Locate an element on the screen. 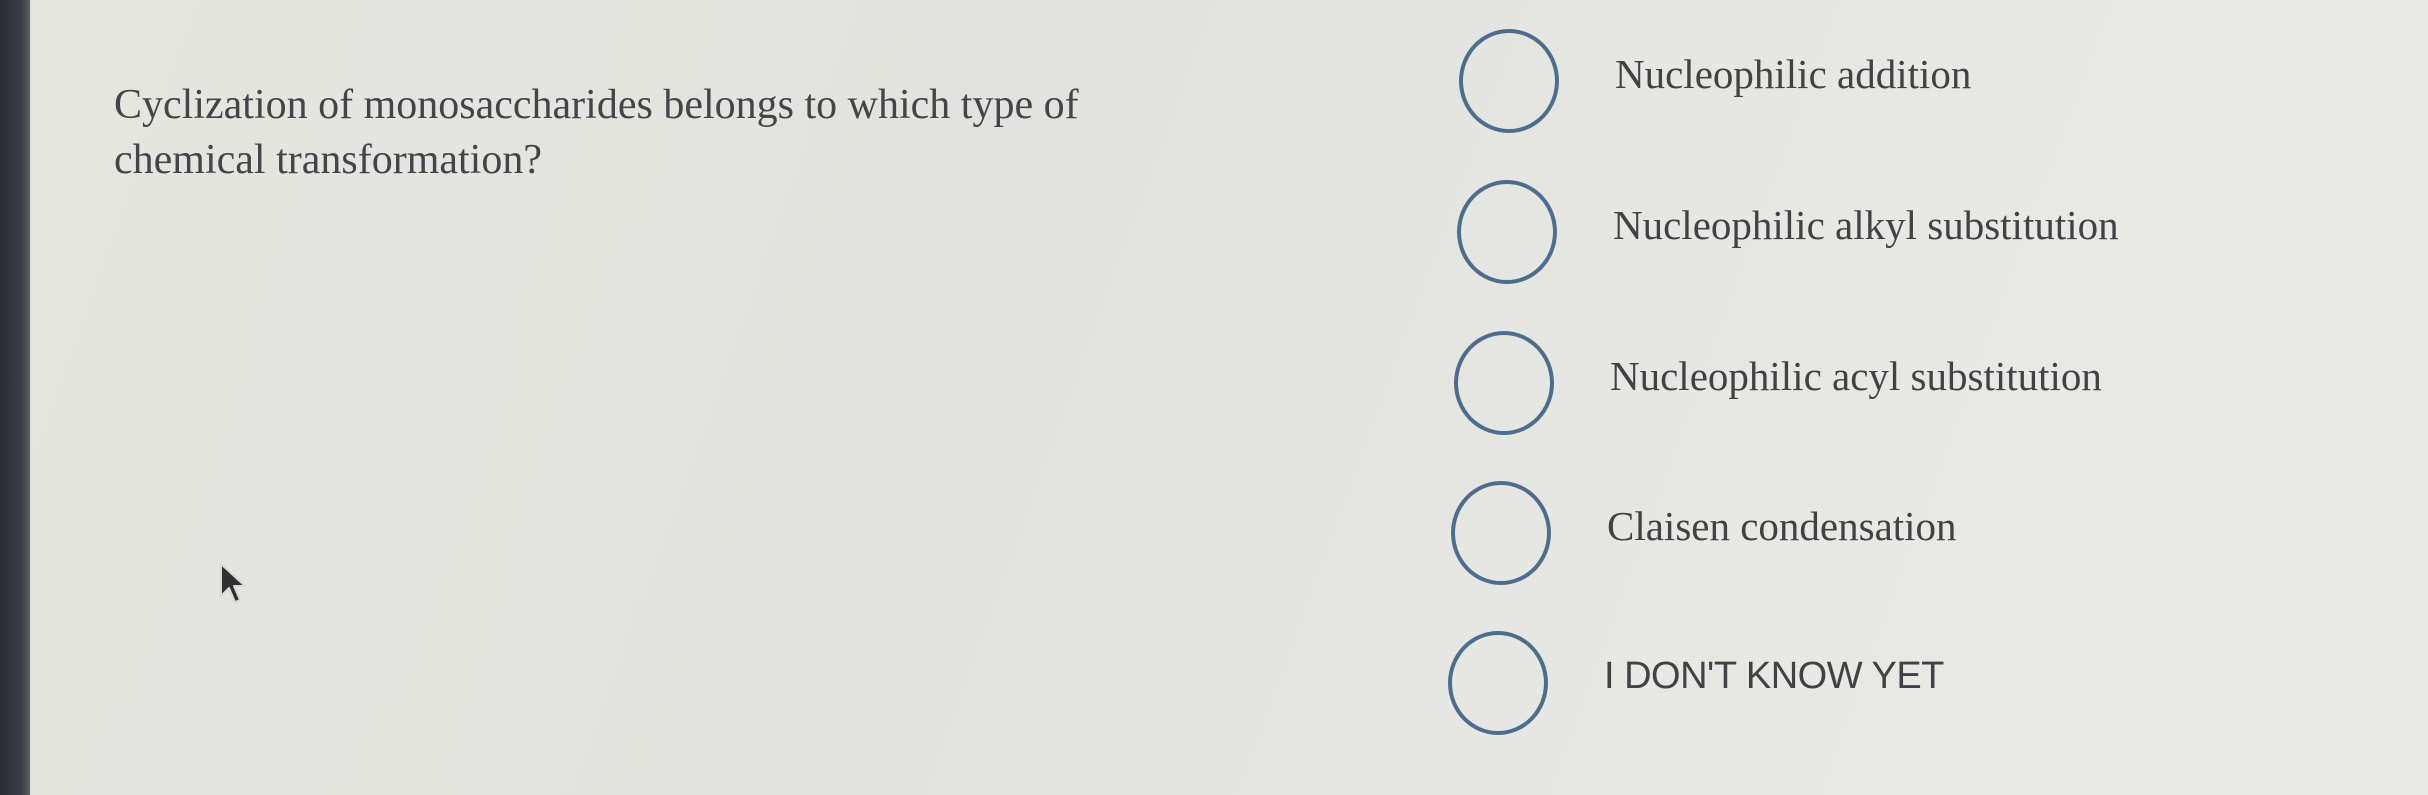 The height and width of the screenshot is (795, 2428). option-label: Nucleophilic alkyl substitution is located at coordinates (1866, 225).